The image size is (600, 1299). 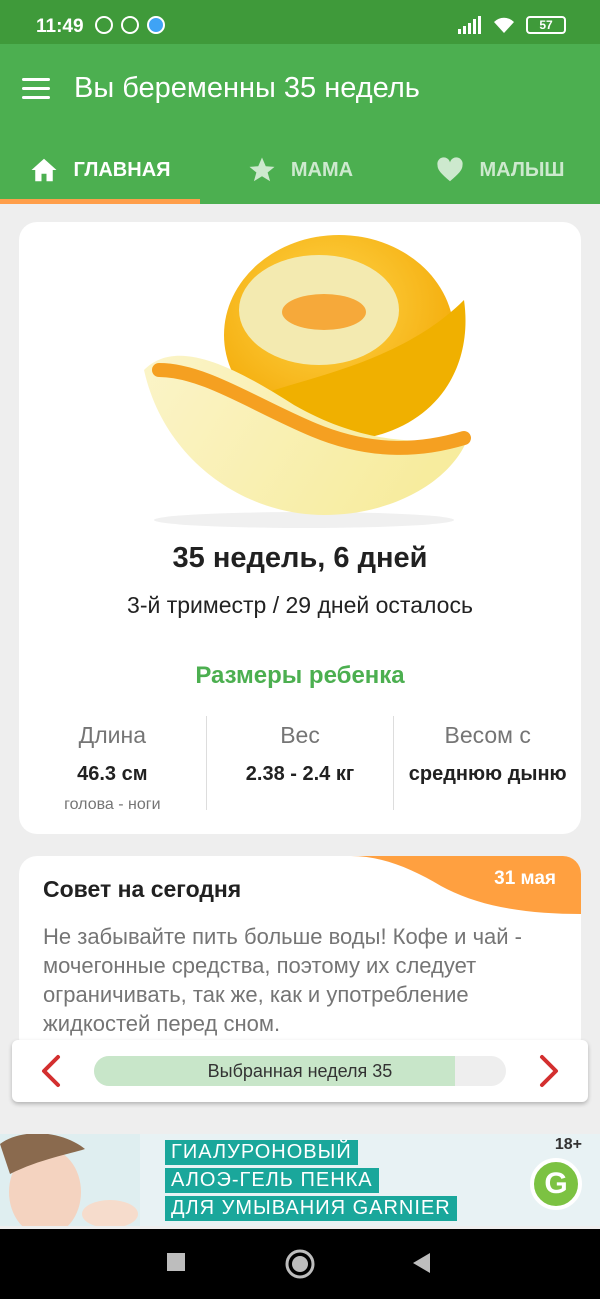 I want to click on menu-icon, so click(x=36, y=89).